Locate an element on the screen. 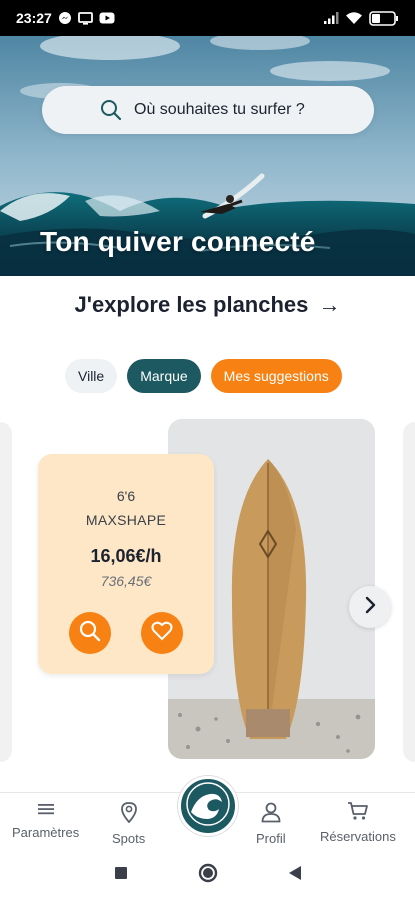 The image size is (415, 900). user-icon is located at coordinates (271, 813).